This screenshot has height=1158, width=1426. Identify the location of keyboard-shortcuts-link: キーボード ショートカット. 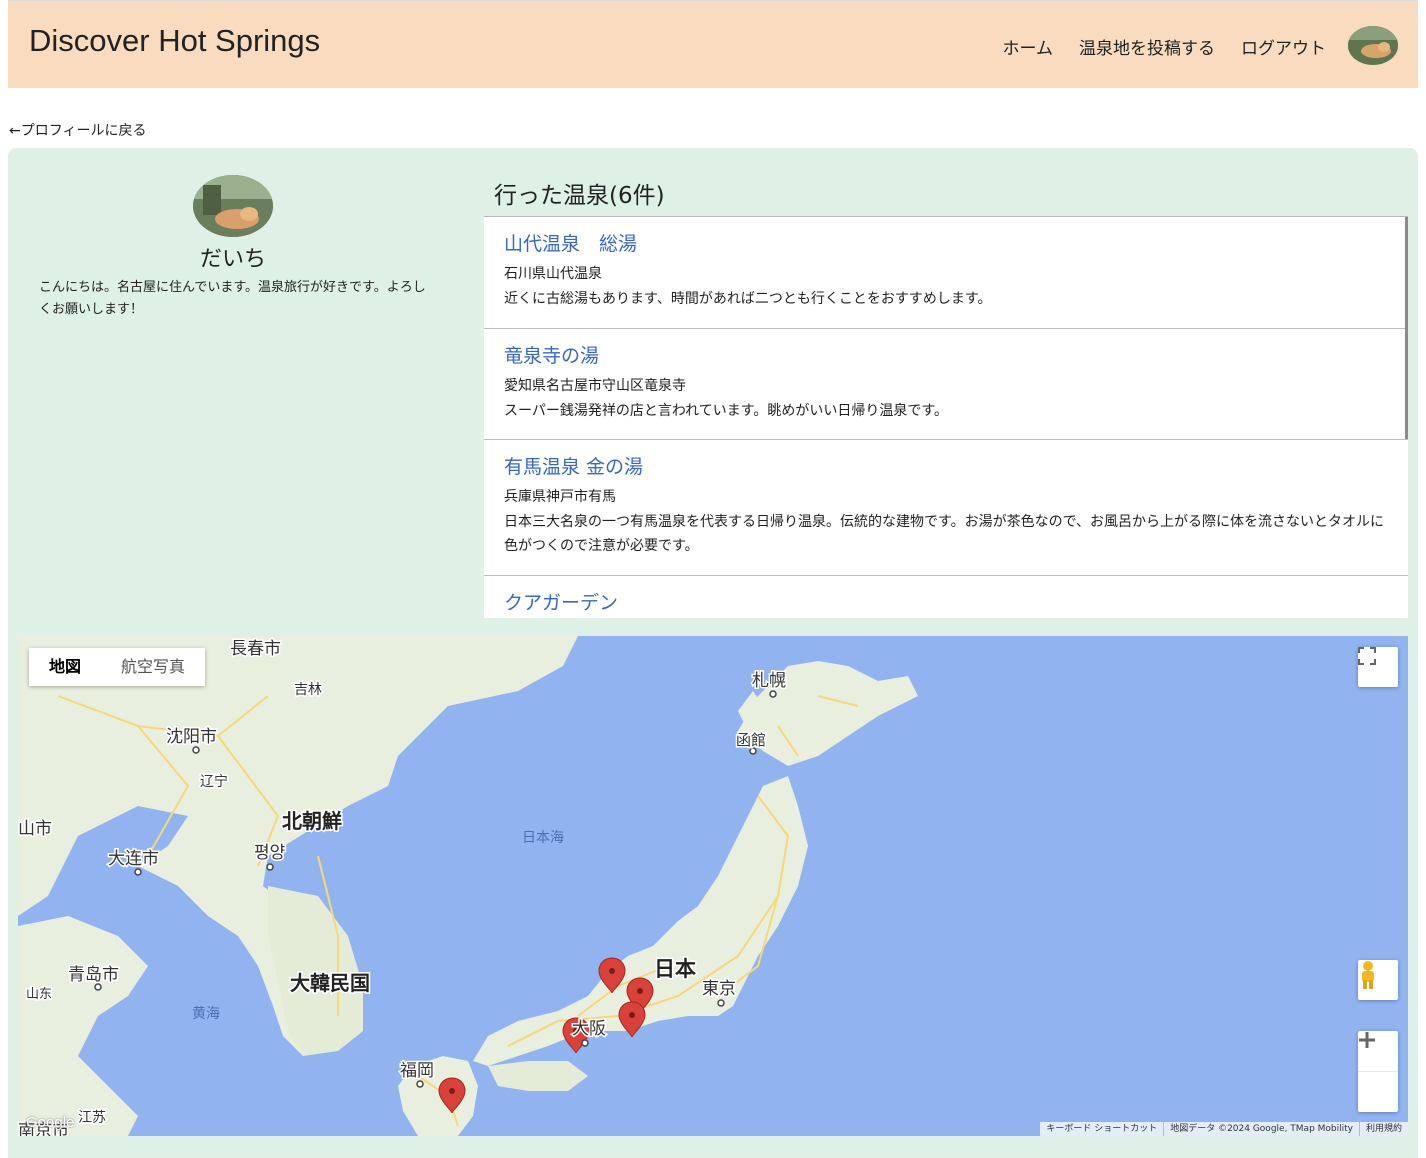
(1101, 1129).